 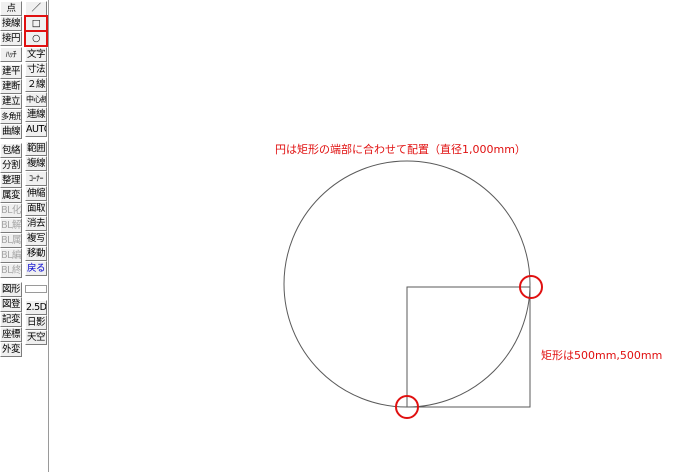 What do you see at coordinates (468, 347) in the screenshot?
I see `drawn-rectangle` at bounding box center [468, 347].